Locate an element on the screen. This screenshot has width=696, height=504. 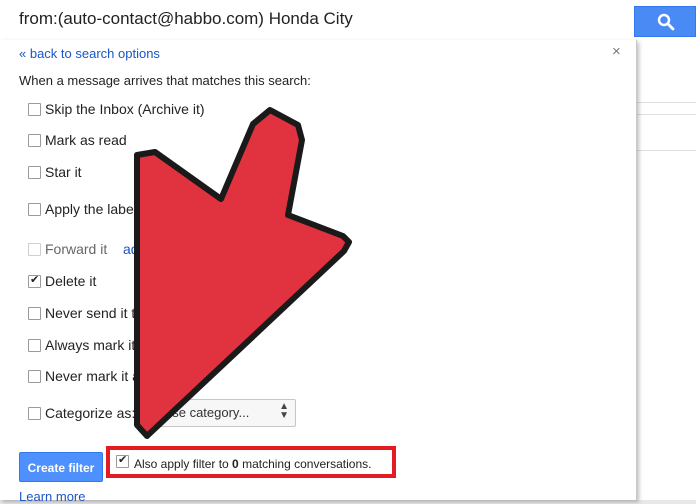
create-filter-button: Create filter is located at coordinates (61, 467).